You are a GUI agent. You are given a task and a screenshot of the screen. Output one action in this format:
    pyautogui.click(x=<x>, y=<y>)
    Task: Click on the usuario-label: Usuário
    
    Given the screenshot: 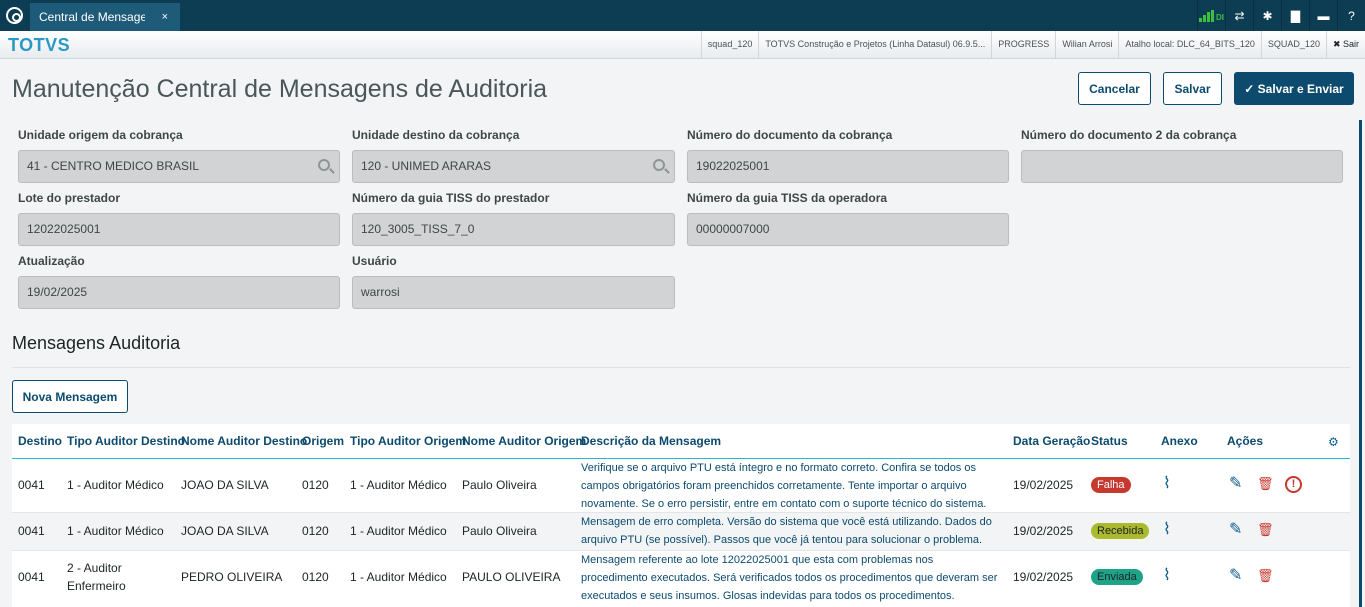 What is the action you would take?
    pyautogui.click(x=374, y=261)
    